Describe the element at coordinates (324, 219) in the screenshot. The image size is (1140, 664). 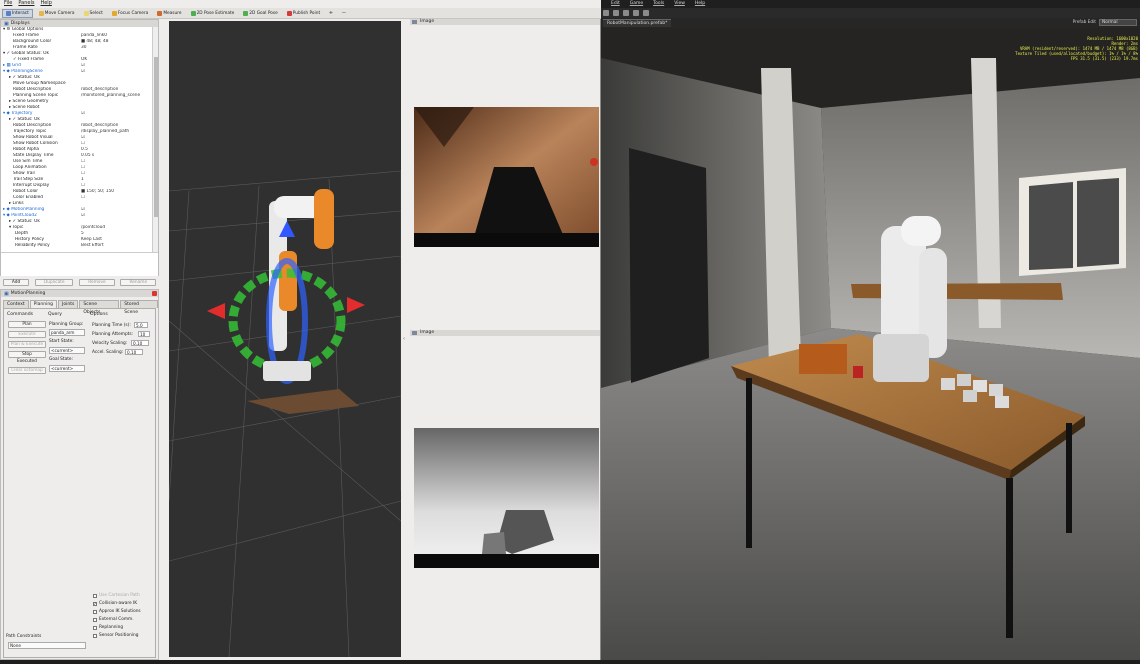
I see `robot-link-orange` at that location.